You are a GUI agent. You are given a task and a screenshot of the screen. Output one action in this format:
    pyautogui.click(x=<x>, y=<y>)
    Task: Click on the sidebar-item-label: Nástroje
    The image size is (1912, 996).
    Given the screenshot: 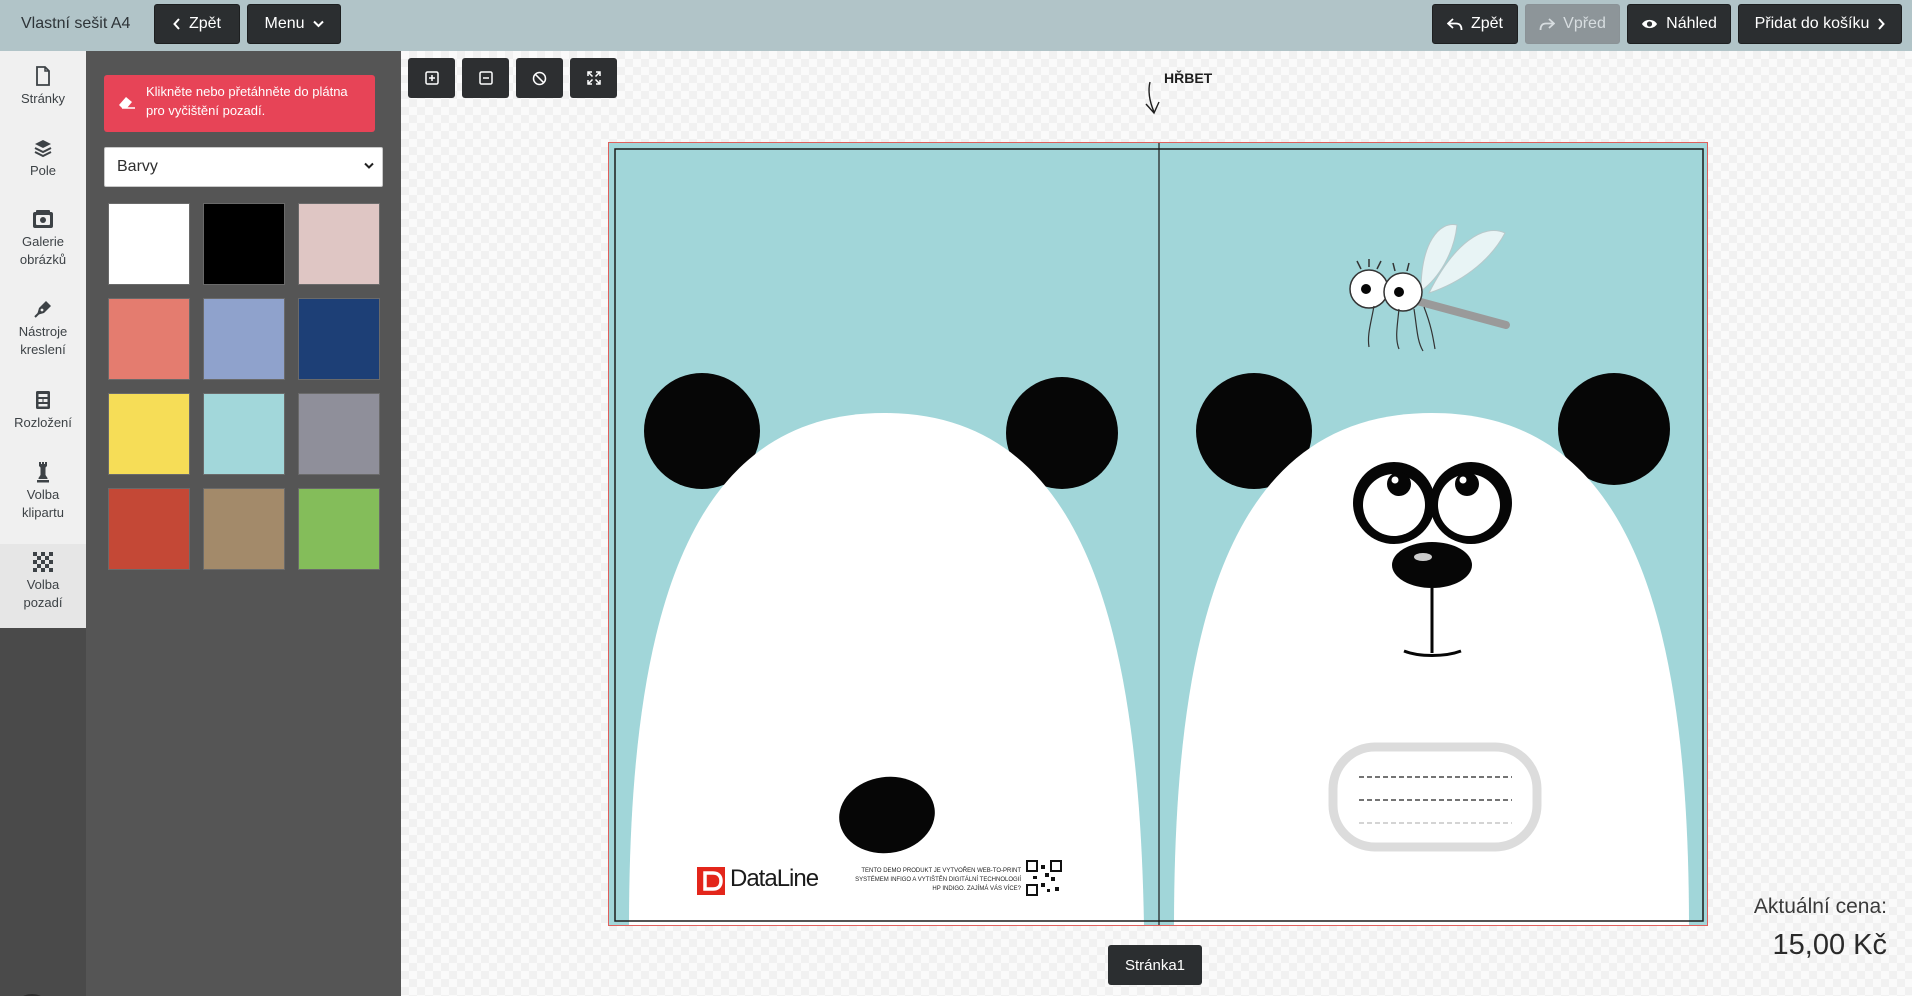 What is the action you would take?
    pyautogui.click(x=43, y=331)
    